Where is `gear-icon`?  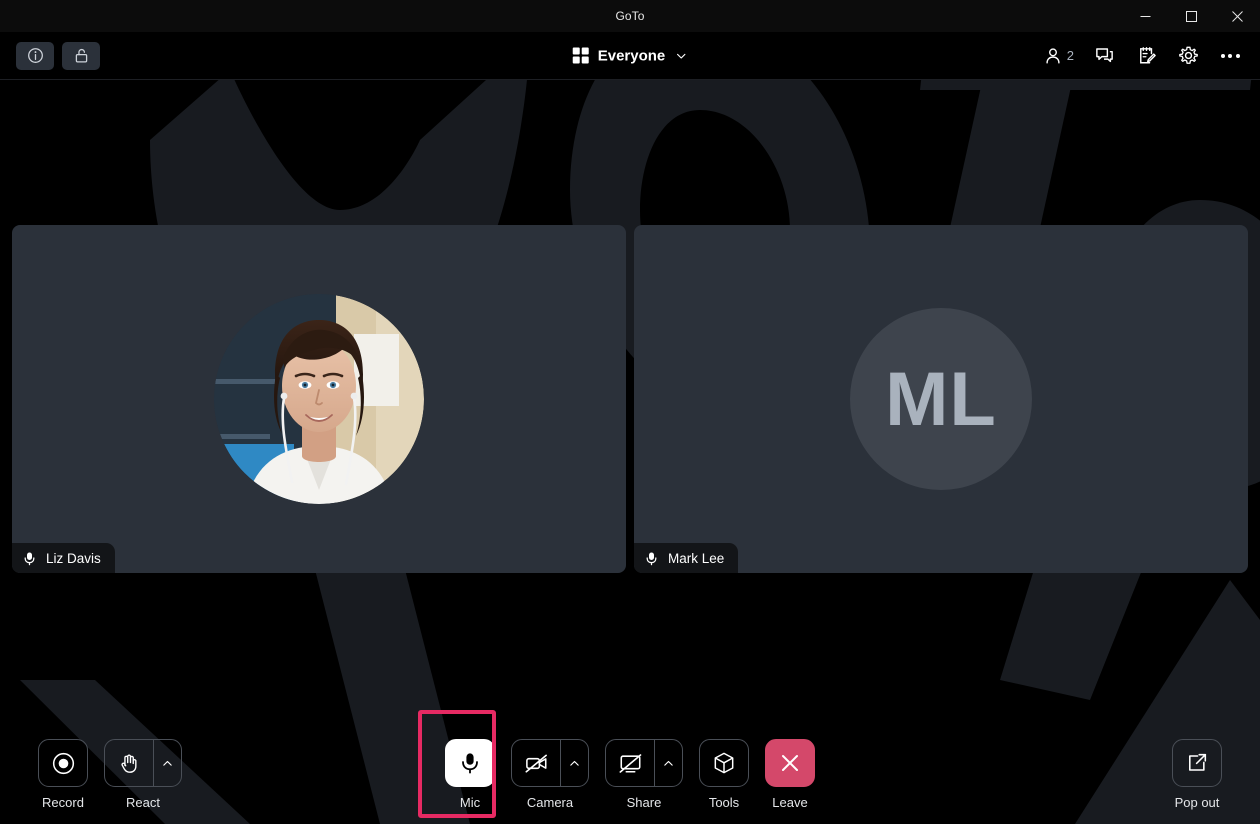
gear-icon is located at coordinates (1188, 55).